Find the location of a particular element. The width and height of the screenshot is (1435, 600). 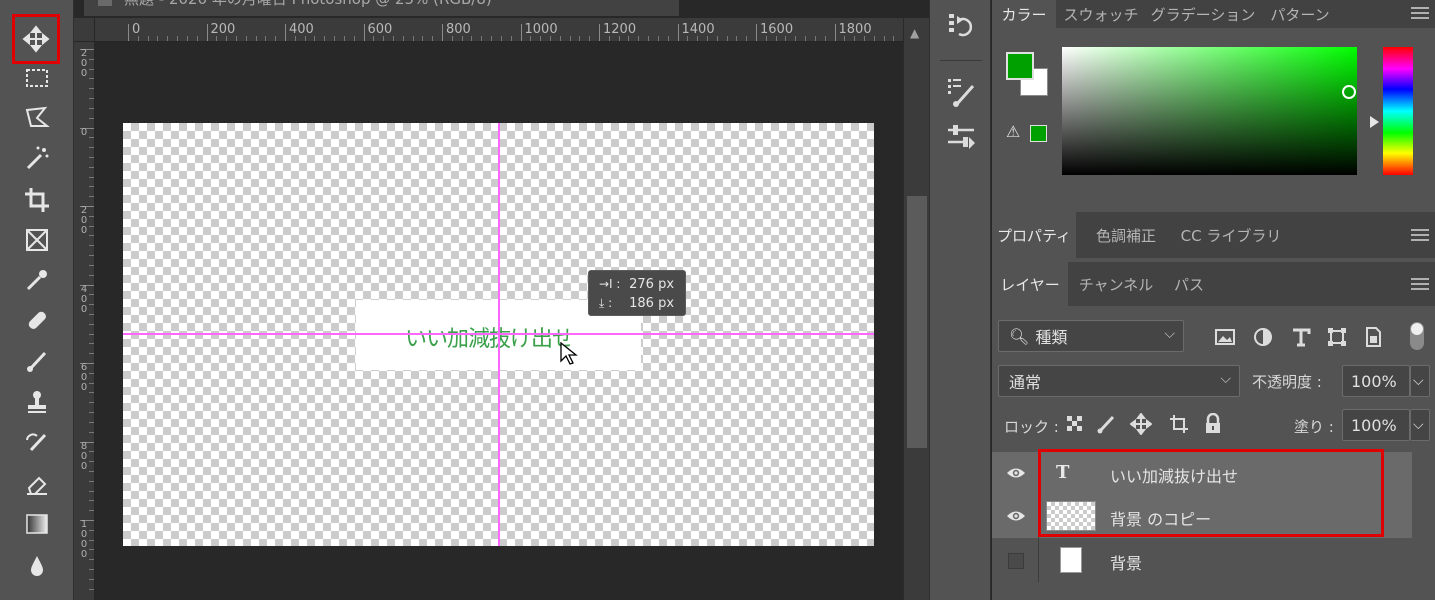

layer-filter-select: 🔍︎ 種類 ⌵ is located at coordinates (1091, 336).